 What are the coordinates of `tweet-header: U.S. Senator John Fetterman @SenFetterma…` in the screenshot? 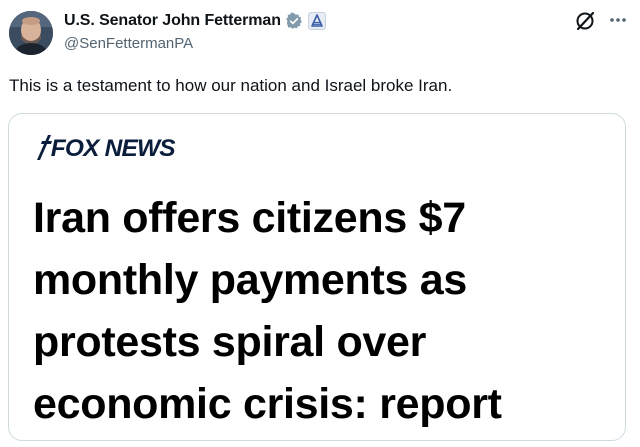 It's located at (320, 33).